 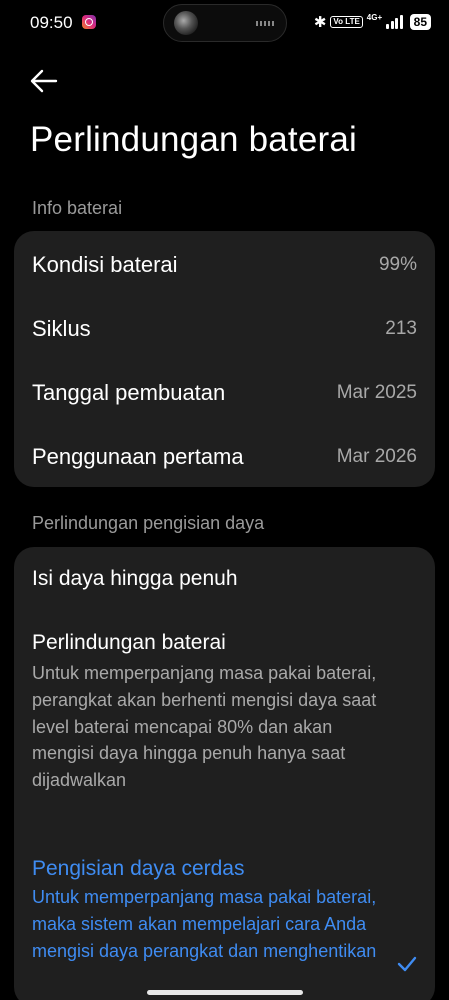 I want to click on option-full-charge: Isi daya hingga penuh, so click(x=224, y=580).